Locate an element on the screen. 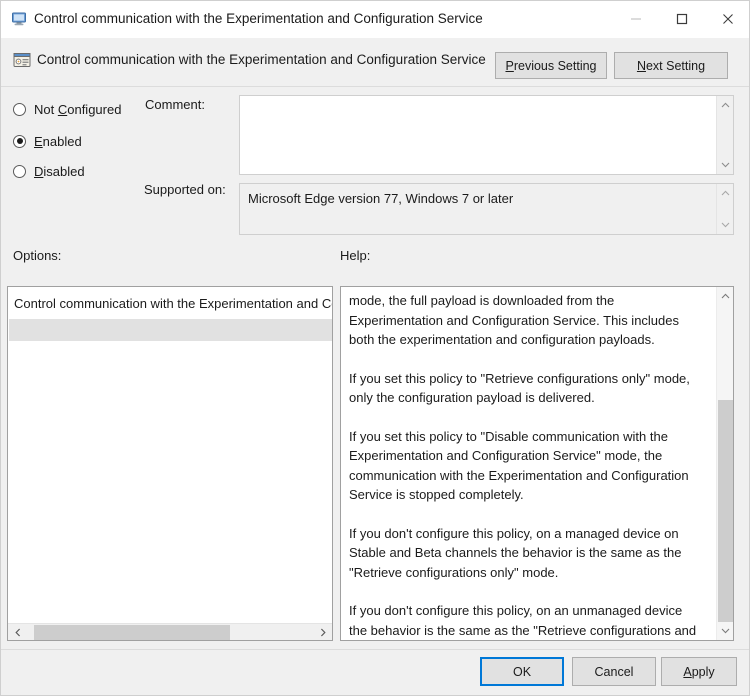  next-setting-label: ext Setting is located at coordinates (675, 65).